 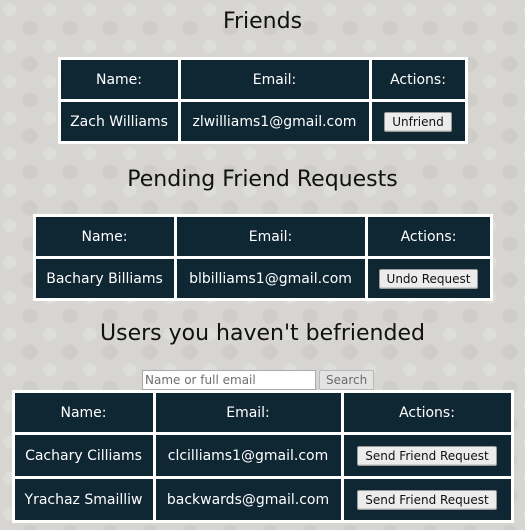 What do you see at coordinates (83, 455) in the screenshot?
I see `user-name: Cachary Cilliams` at bounding box center [83, 455].